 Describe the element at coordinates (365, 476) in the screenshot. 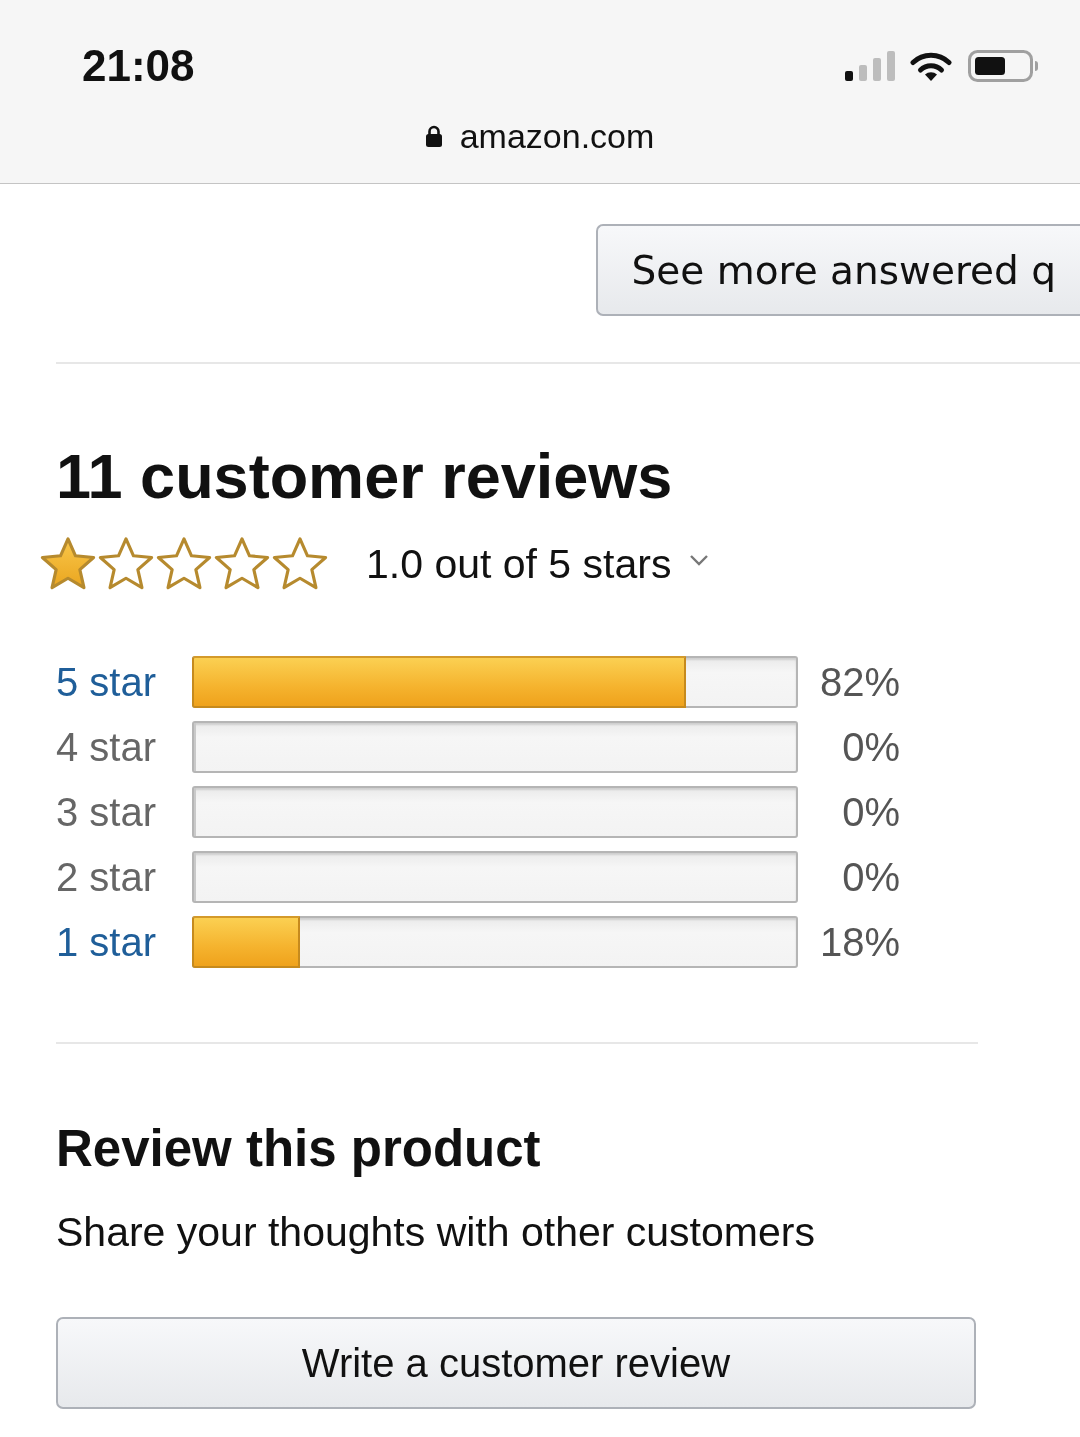

I see `reviews-heading: 11 customer reviews` at that location.